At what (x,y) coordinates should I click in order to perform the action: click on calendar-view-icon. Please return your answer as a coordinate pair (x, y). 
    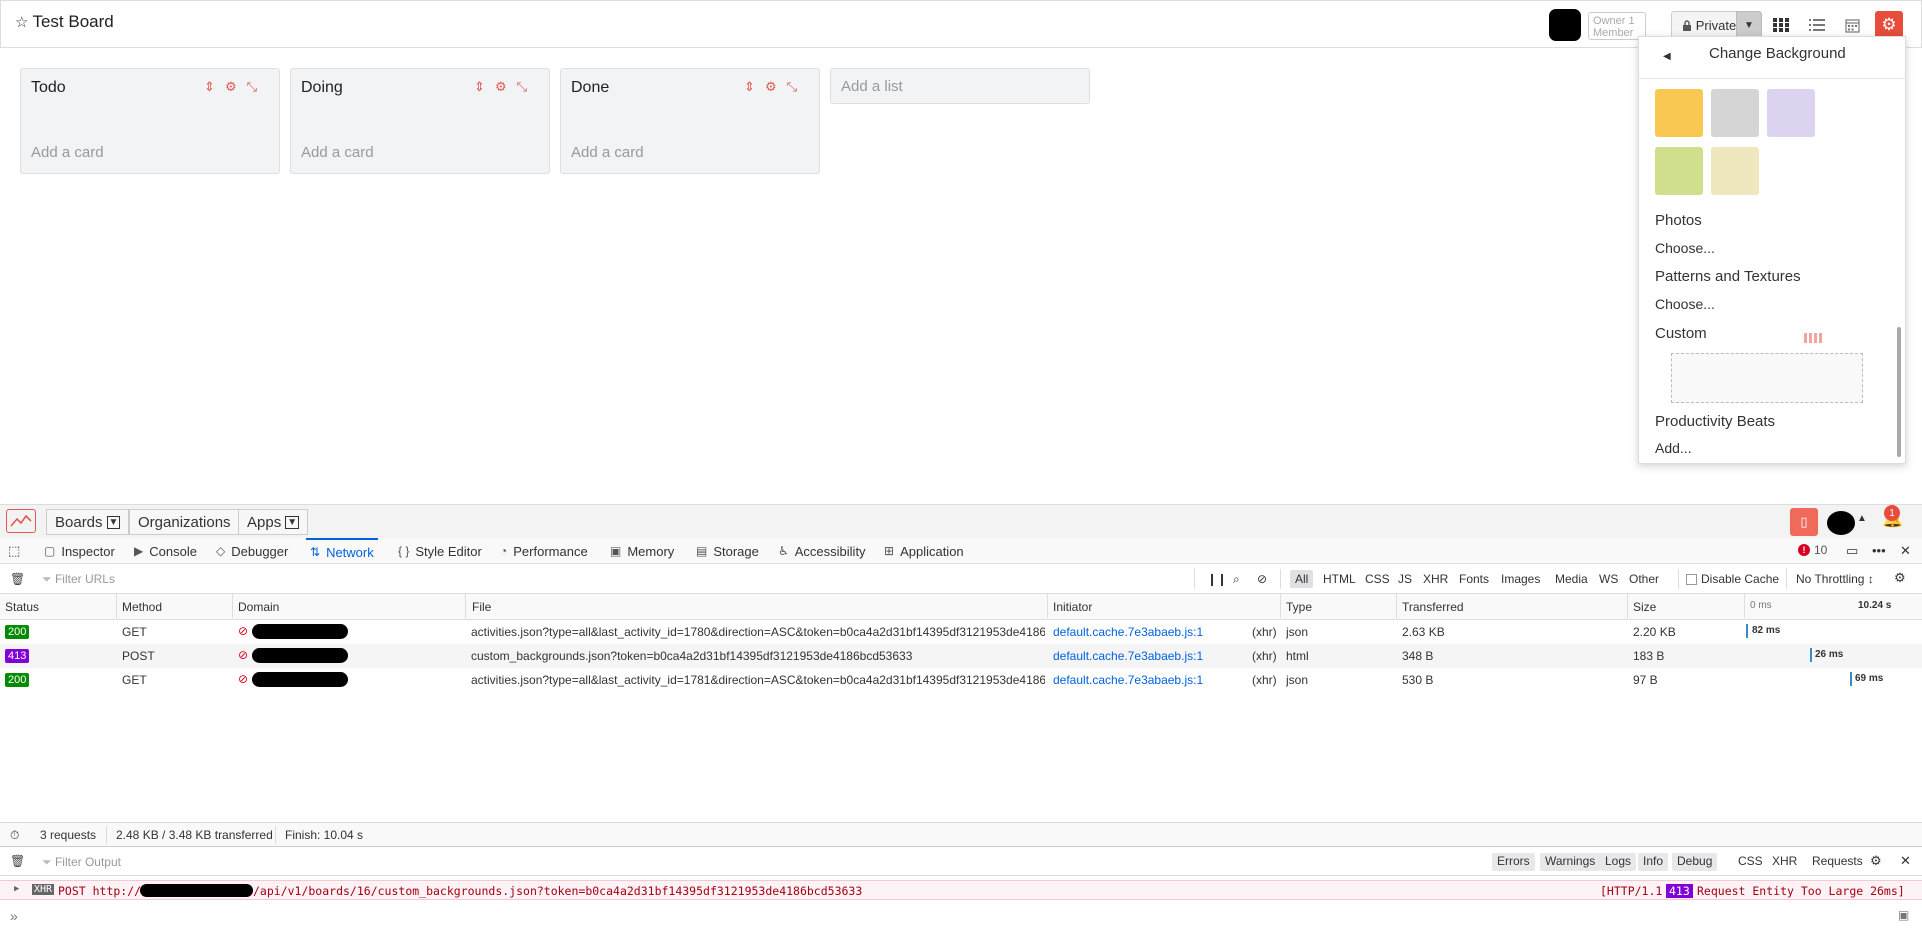
    Looking at the image, I should click on (1852, 25).